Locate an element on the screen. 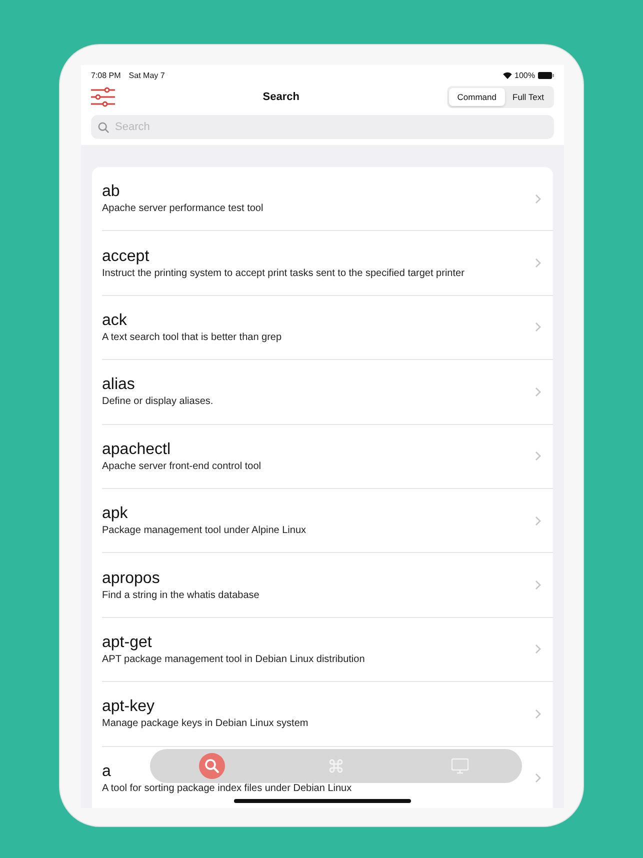 The width and height of the screenshot is (643, 858). command-row: apt-key Manage package keys in Debian Linux system is located at coordinates (327, 714).